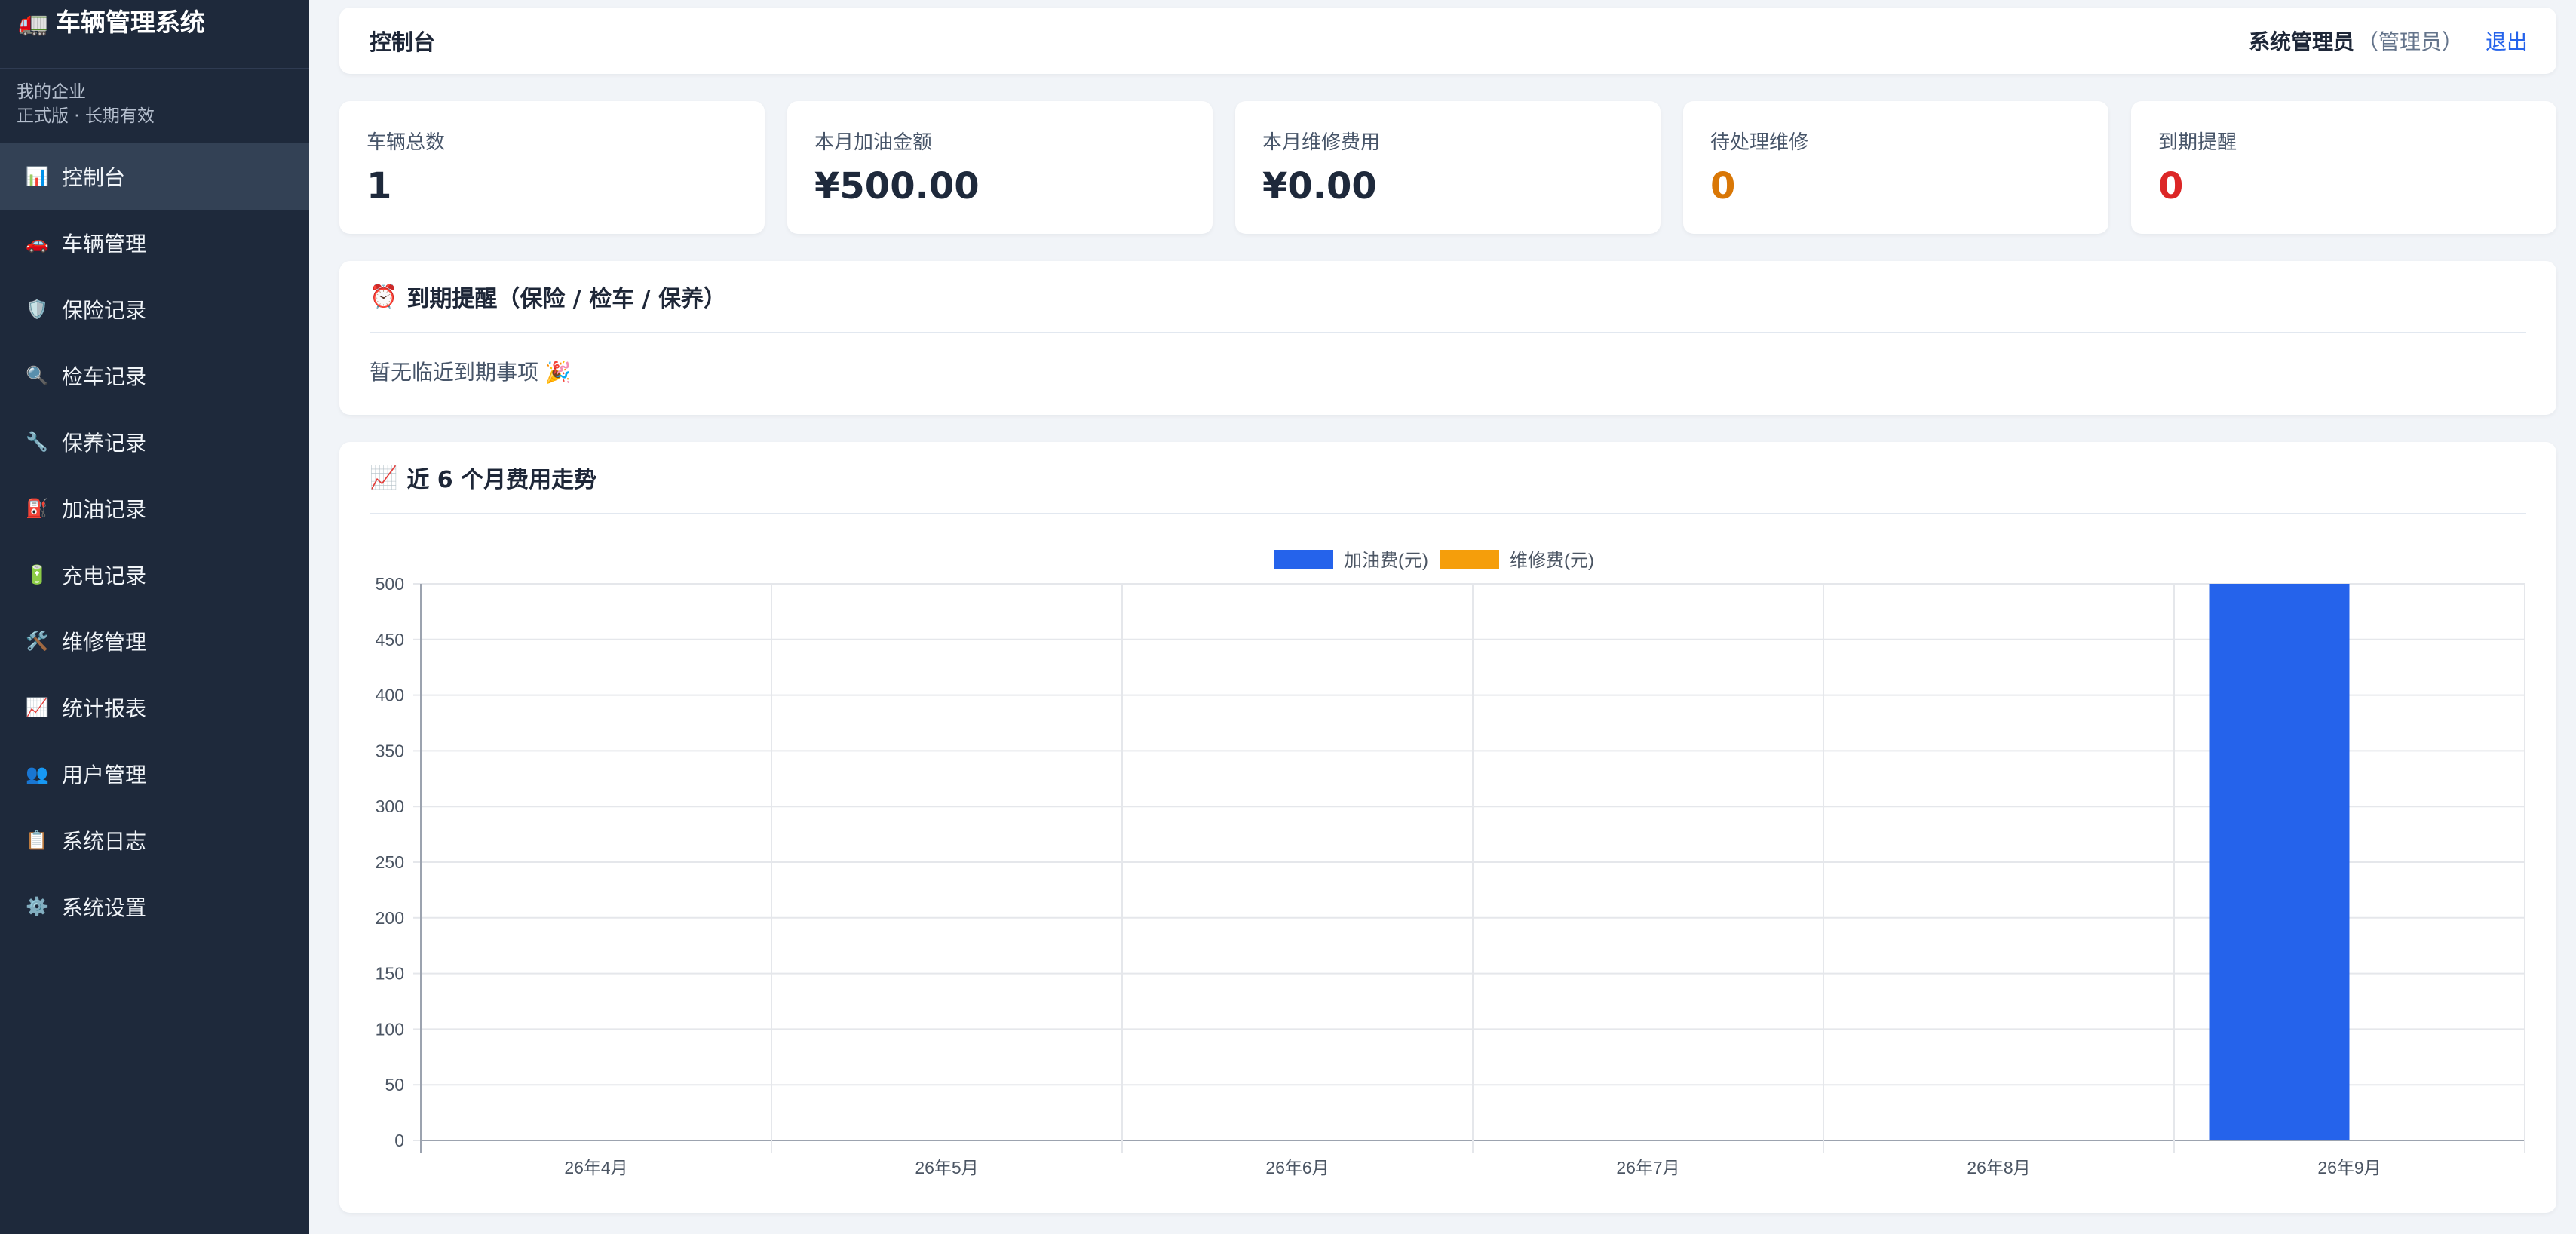  Describe the element at coordinates (154, 243) in the screenshot. I see `sidebar-item: 🚗 车辆管理` at that location.